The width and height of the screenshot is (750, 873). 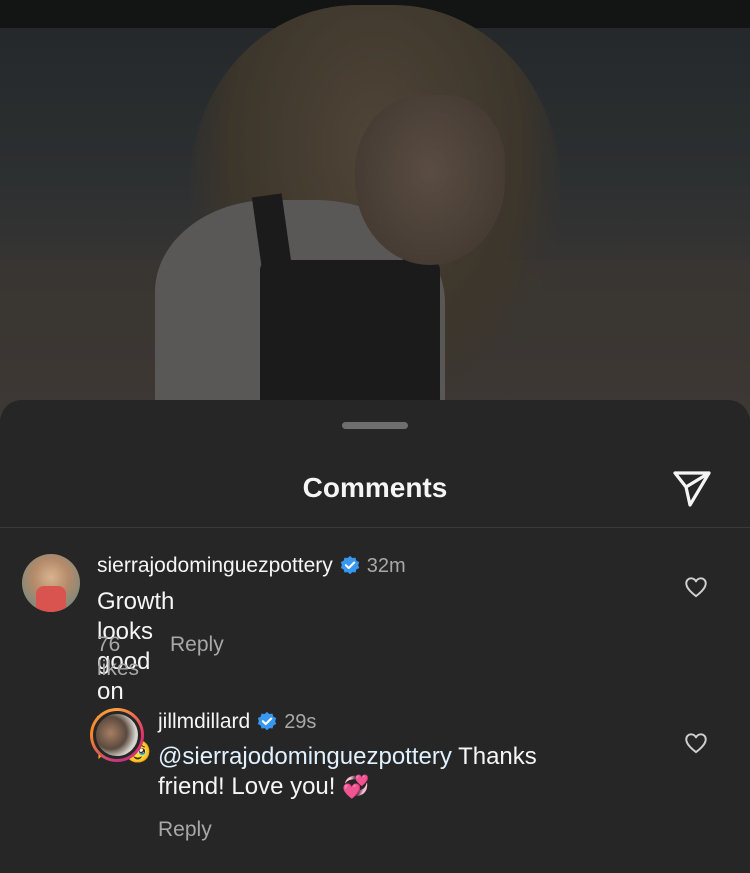 I want to click on sheet-drag-handle, so click(x=375, y=425).